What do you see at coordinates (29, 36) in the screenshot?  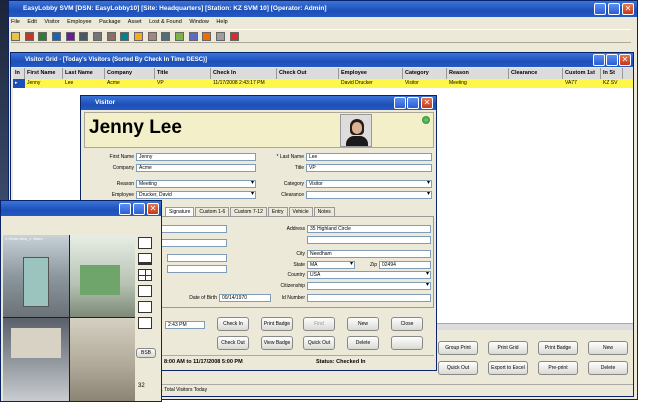 I see `checkin-icon` at bounding box center [29, 36].